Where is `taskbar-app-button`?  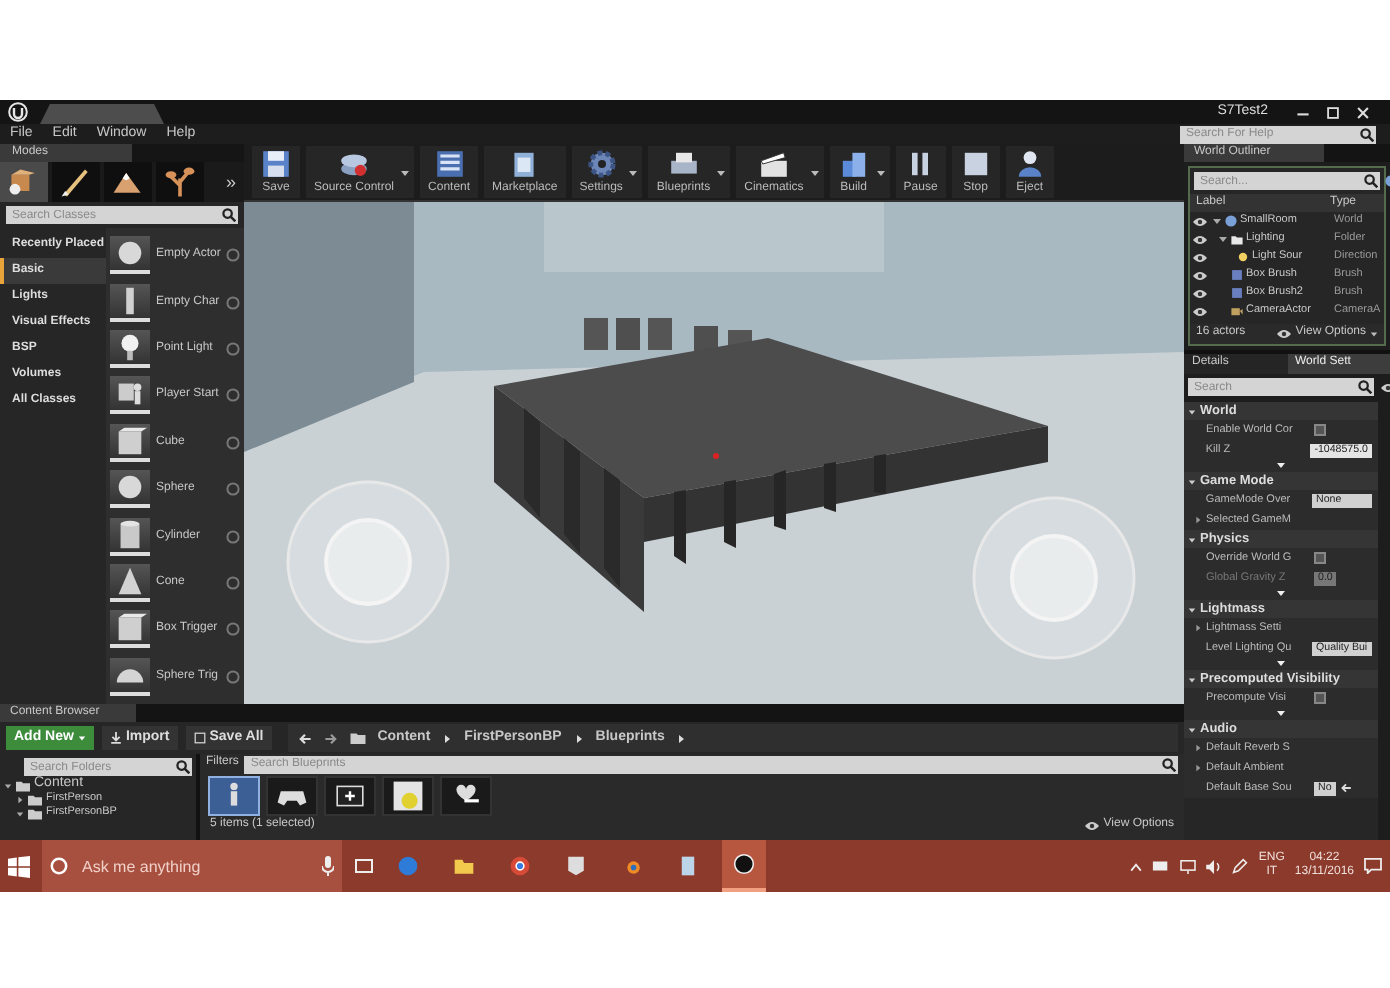
taskbar-app-button is located at coordinates (744, 866).